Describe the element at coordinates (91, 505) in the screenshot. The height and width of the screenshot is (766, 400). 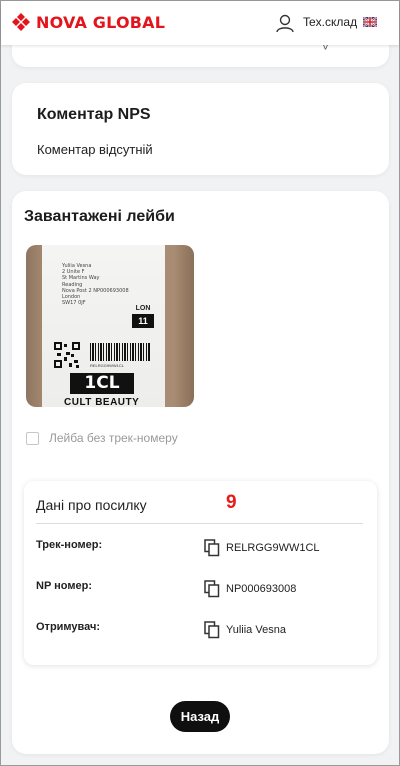
I see `parcel-title: Дані про посилку` at that location.